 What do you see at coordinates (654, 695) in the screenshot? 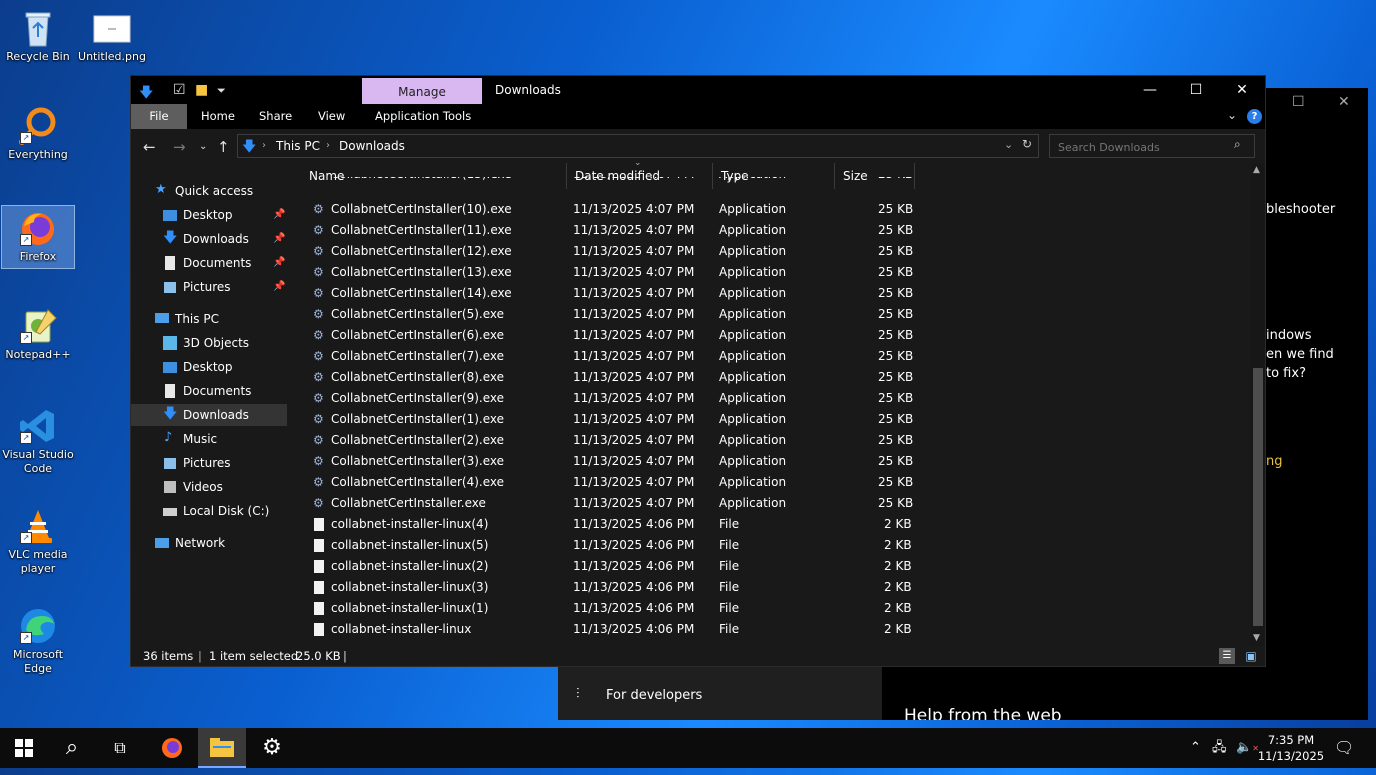
I see `for-developers-link: For developers` at bounding box center [654, 695].